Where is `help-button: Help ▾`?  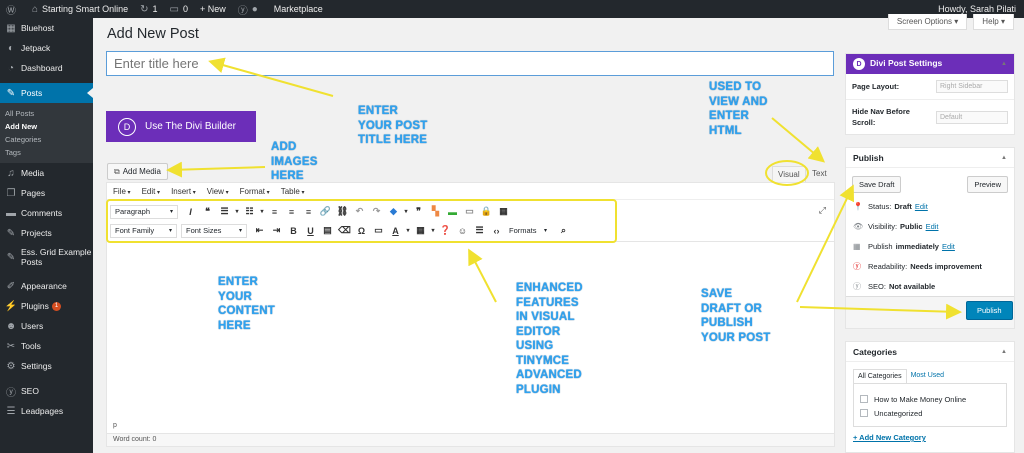
help-button: Help ▾ is located at coordinates (993, 22).